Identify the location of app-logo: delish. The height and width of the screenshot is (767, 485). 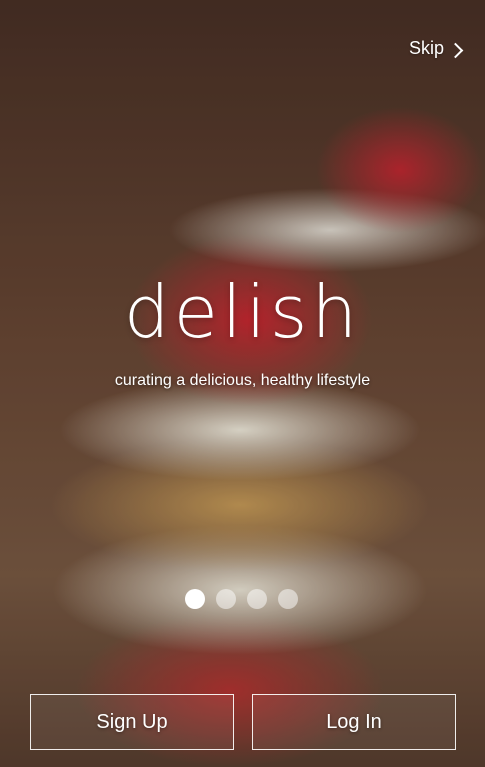
(242, 312).